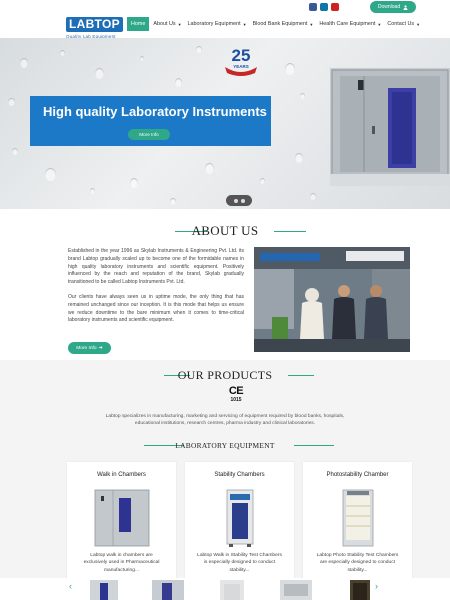  What do you see at coordinates (358, 518) in the screenshot?
I see `photostability-chamber-image` at bounding box center [358, 518].